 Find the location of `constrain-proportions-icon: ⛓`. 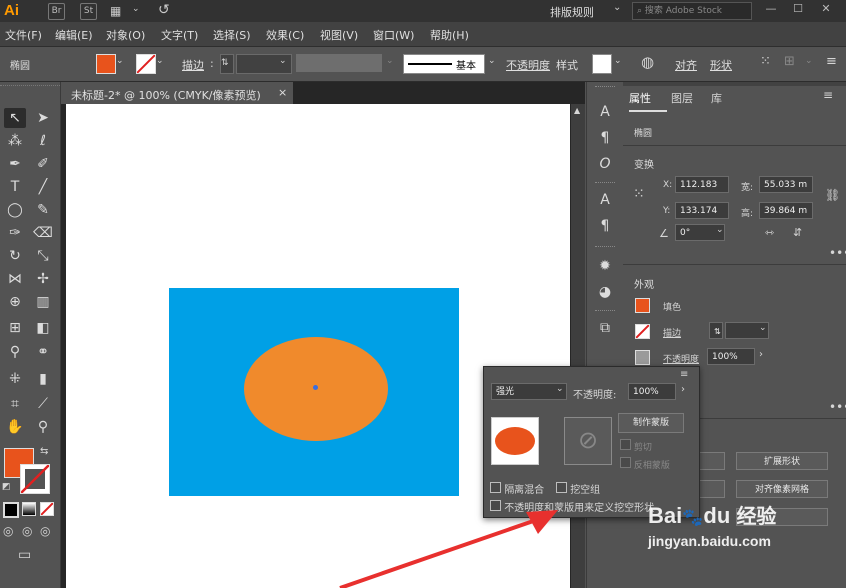

constrain-proportions-icon: ⛓ is located at coordinates (832, 195).